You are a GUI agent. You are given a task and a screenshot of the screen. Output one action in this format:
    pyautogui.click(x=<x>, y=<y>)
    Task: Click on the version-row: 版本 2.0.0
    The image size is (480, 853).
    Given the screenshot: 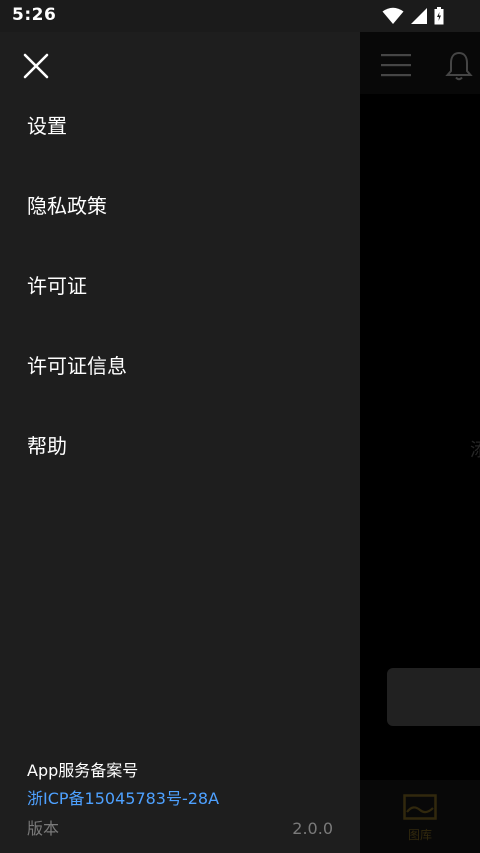 What is the action you would take?
    pyautogui.click(x=180, y=829)
    